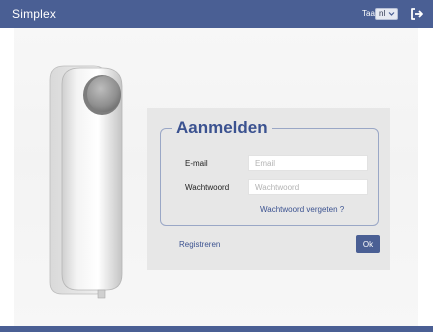  What do you see at coordinates (368, 244) in the screenshot?
I see `ok-button: Ok` at bounding box center [368, 244].